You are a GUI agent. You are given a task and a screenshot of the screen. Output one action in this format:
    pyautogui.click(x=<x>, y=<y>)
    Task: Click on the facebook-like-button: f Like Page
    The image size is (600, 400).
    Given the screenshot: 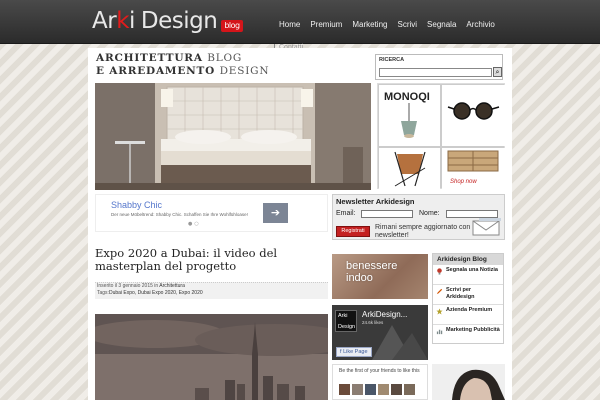 What is the action you would take?
    pyautogui.click(x=354, y=352)
    